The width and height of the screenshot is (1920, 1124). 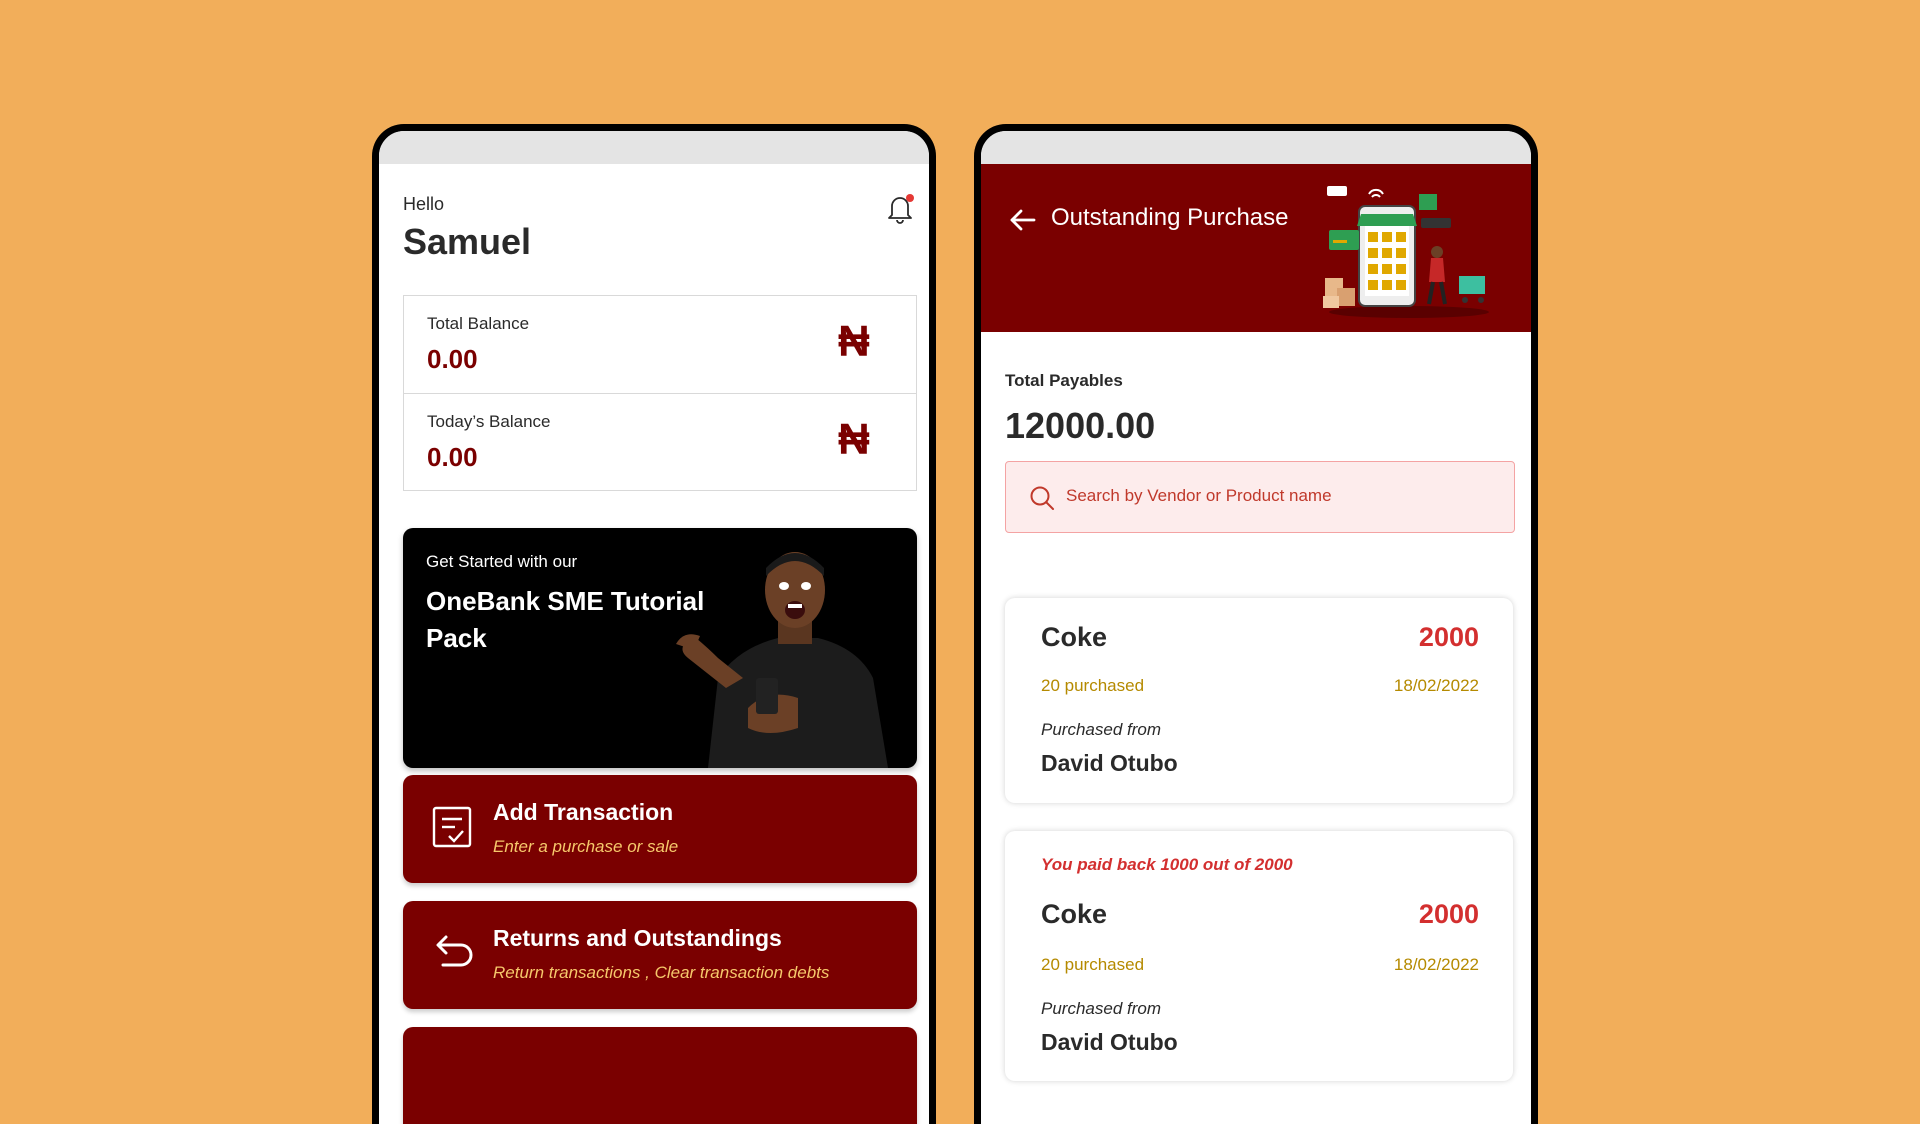 I want to click on repayment-note: You paid back 1000 out of 2000, so click(x=1167, y=864).